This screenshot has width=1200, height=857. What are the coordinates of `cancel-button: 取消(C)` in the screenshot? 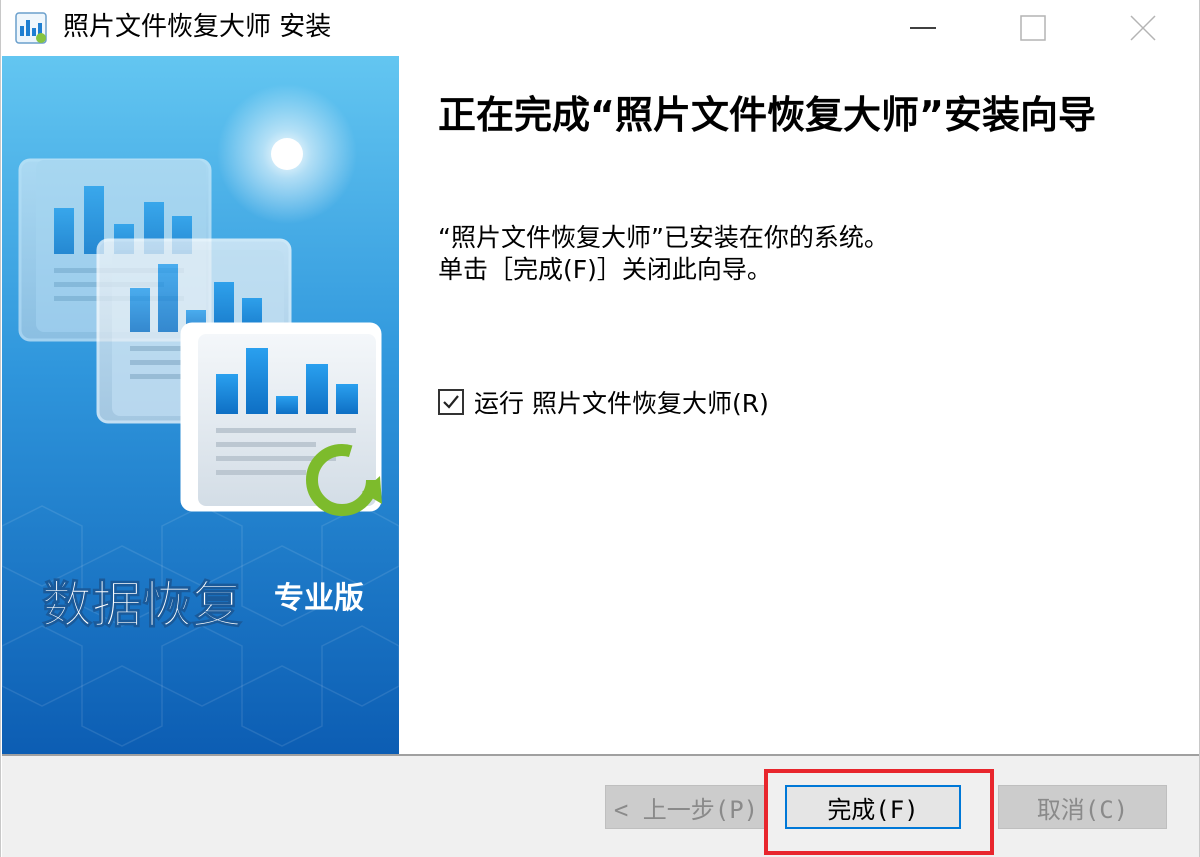 It's located at (1082, 807).